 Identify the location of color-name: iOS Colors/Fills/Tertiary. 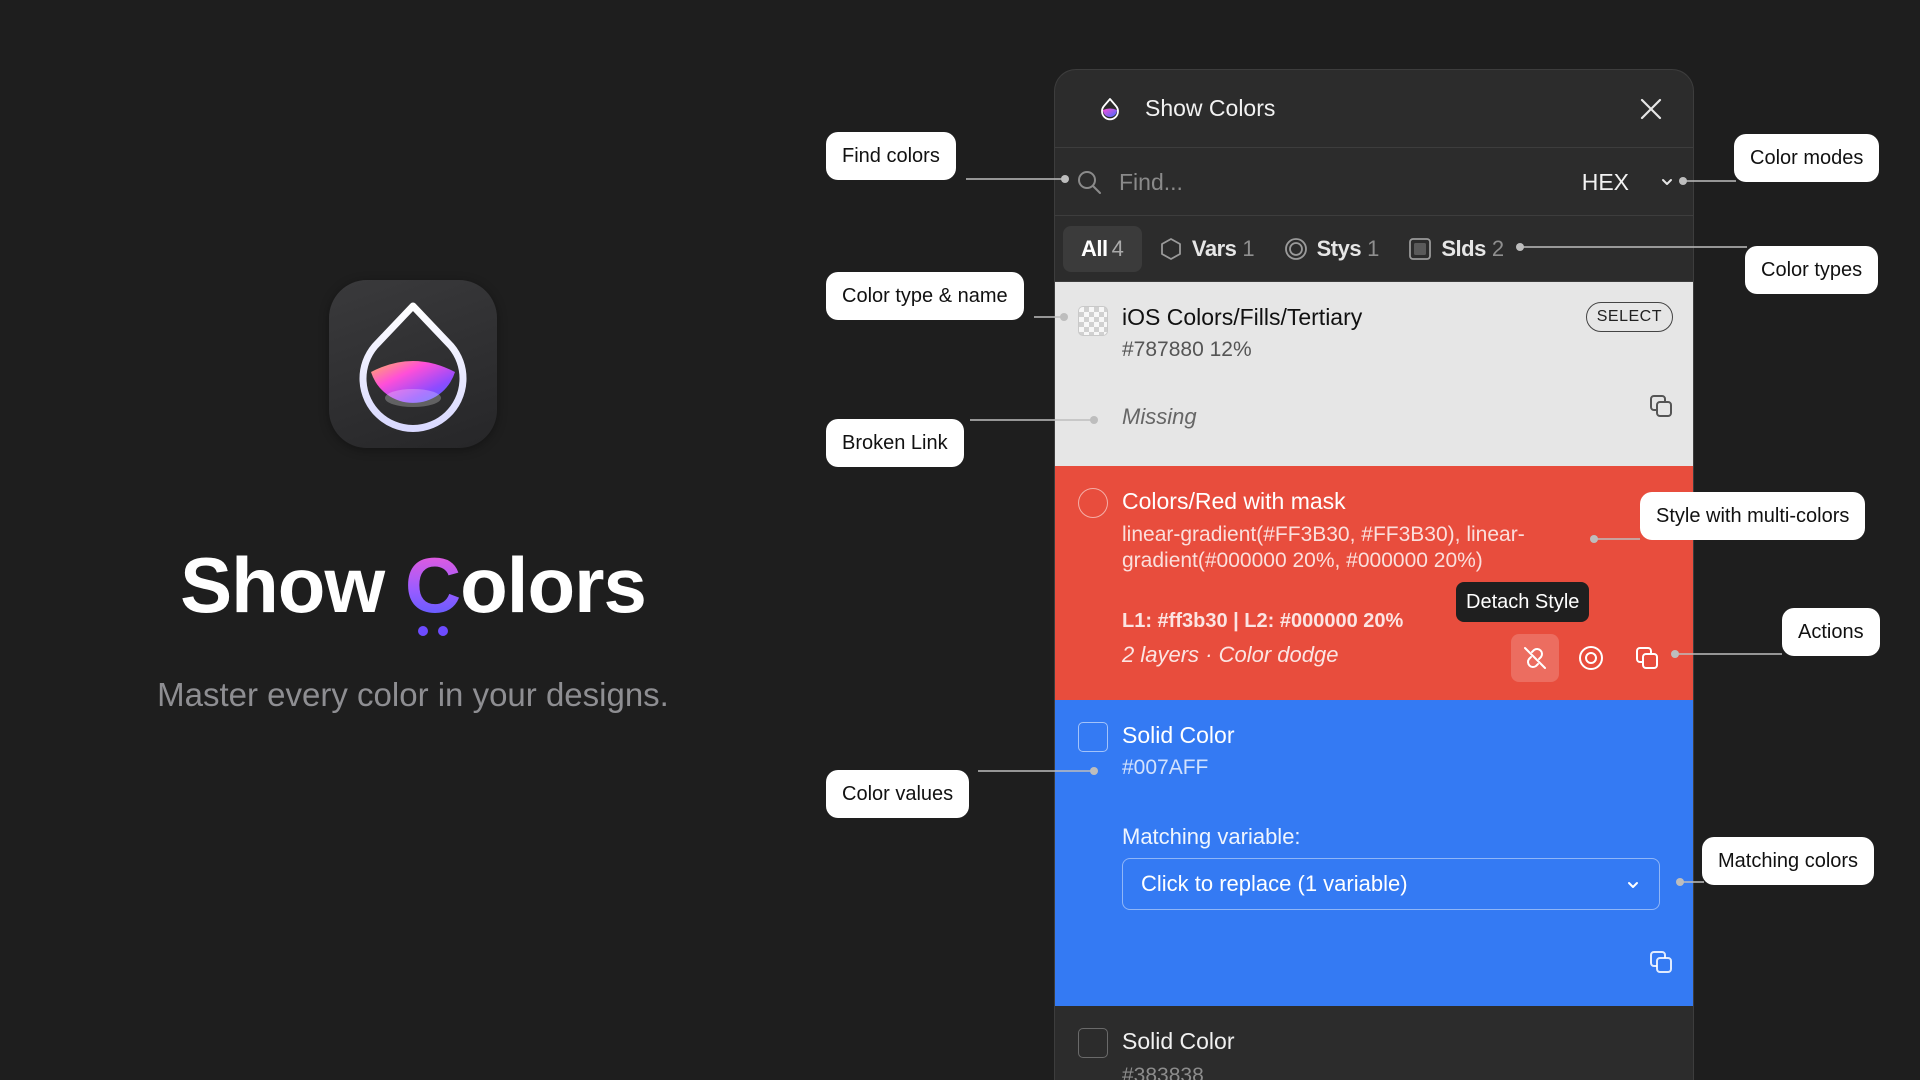
(1242, 317).